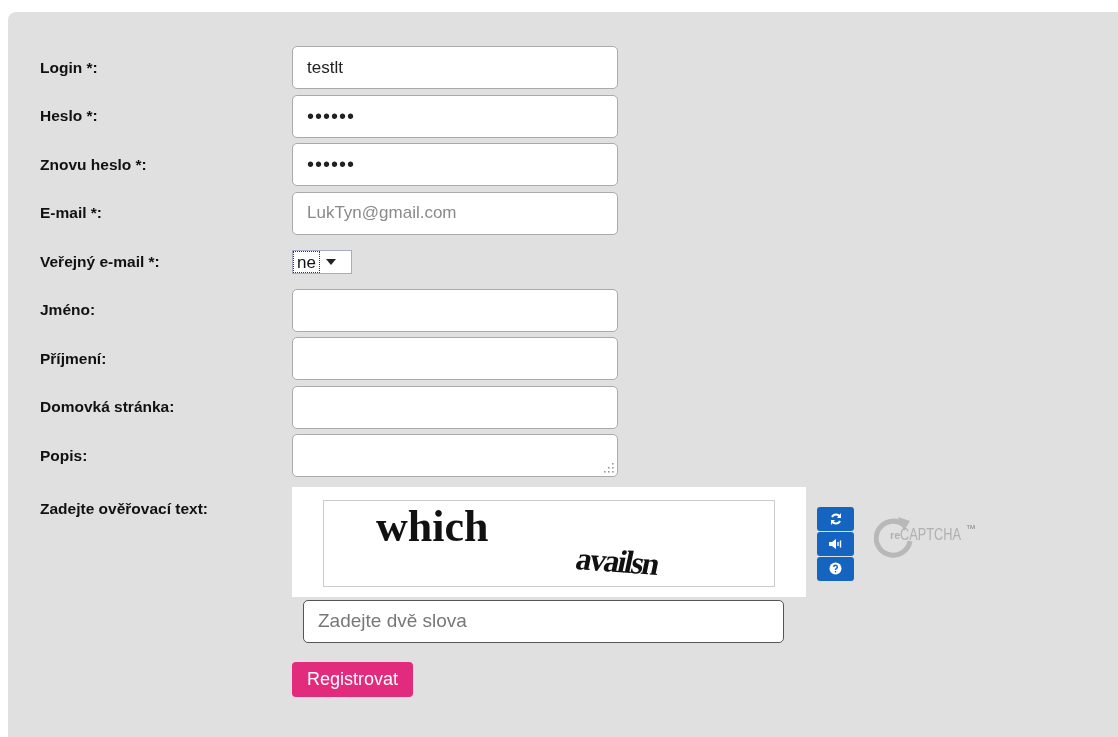 This screenshot has width=1118, height=737. I want to click on field-label: Jméno:, so click(68, 310).